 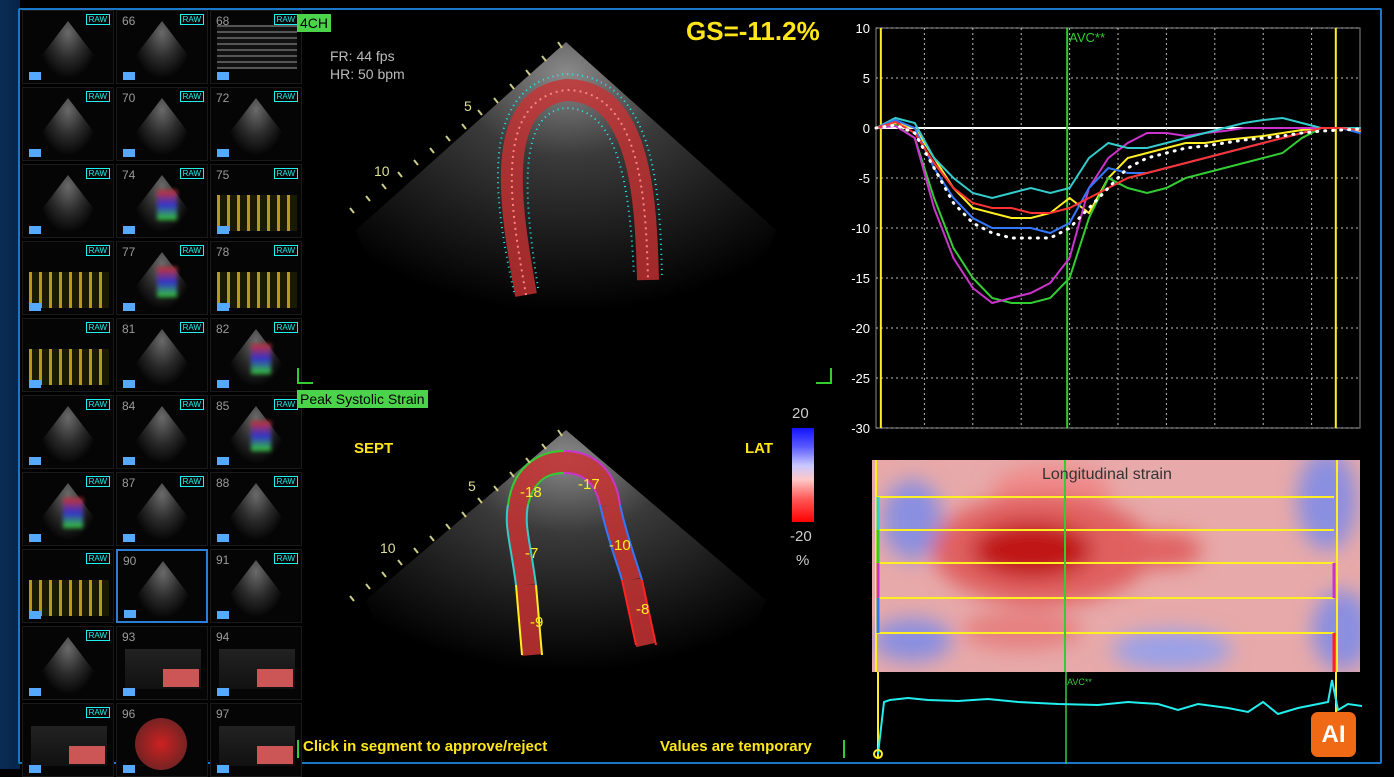 I want to click on avc-label: AVC**, so click(x=1087, y=37).